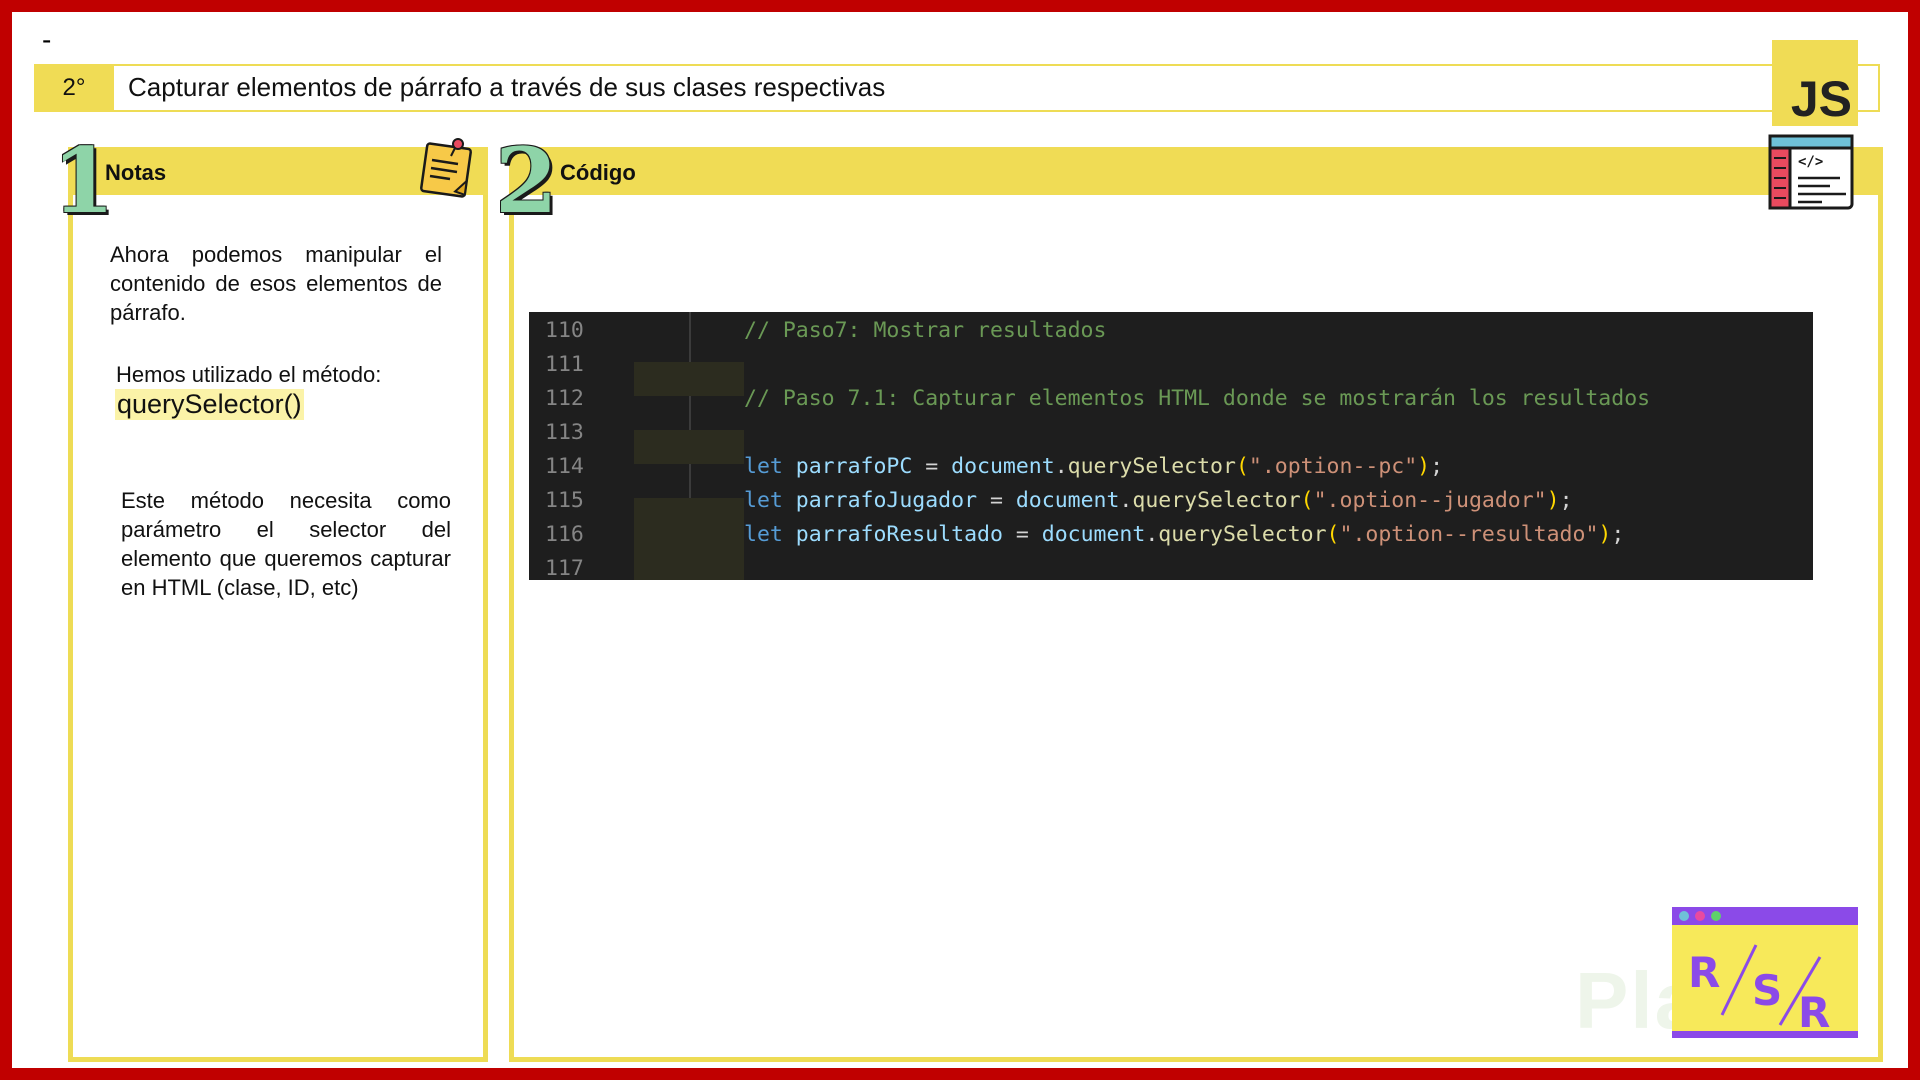 Image resolution: width=1920 pixels, height=1080 pixels. Describe the element at coordinates (1821, 99) in the screenshot. I see `js-logo-text: JS` at that location.